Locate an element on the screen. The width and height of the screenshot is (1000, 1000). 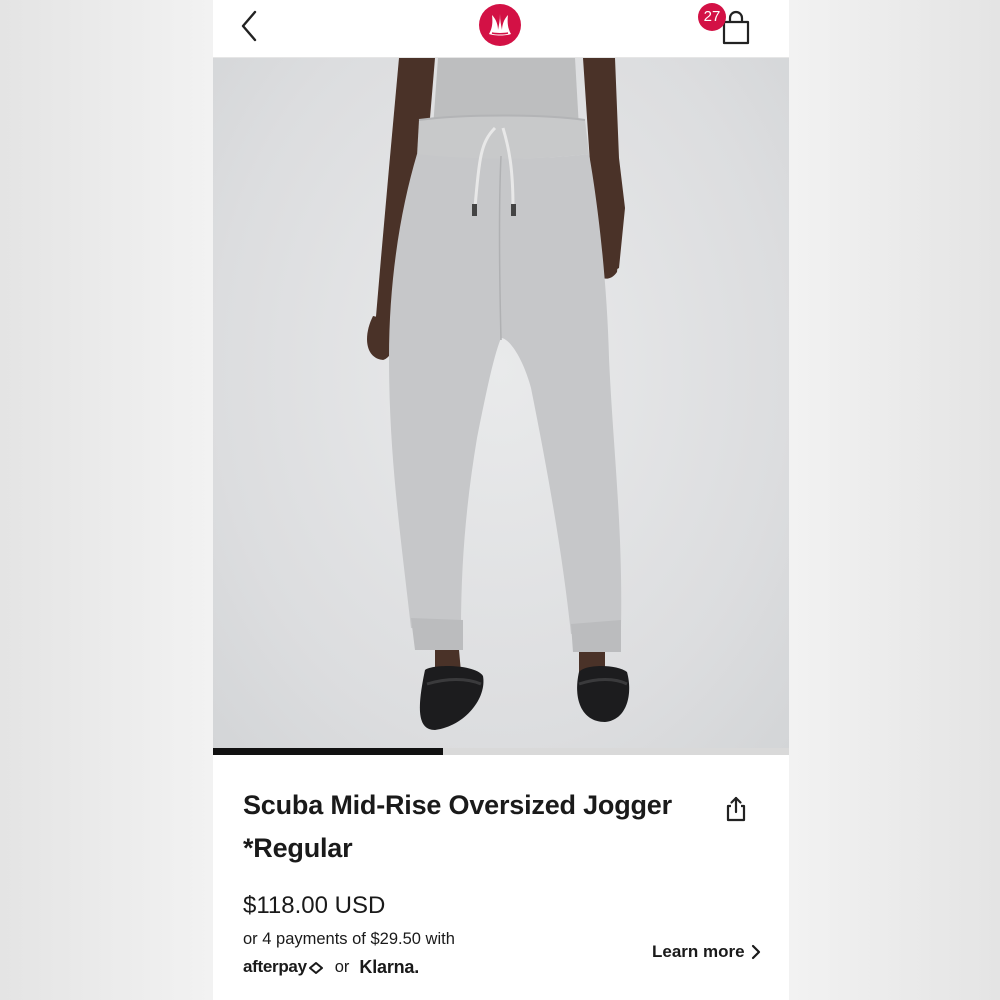
product-title: Scuba Mid-Rise Oversized Jogger *Regular is located at coordinates (457, 826).